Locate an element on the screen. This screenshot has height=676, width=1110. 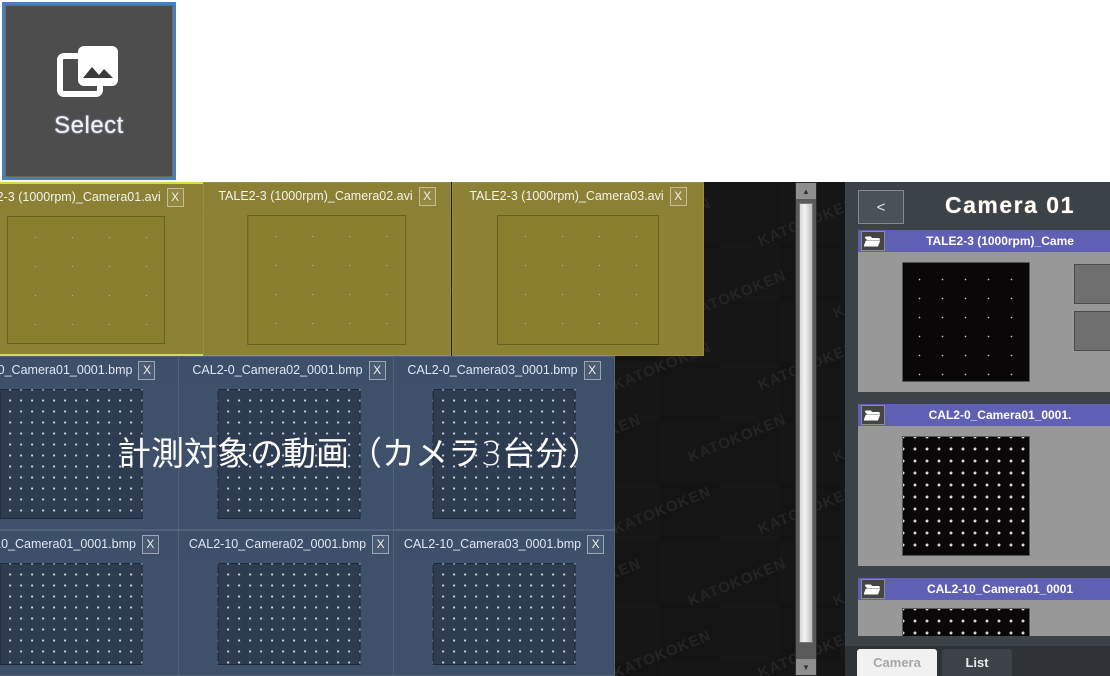
file-thumbnail-cell: 2-0_Camera01_0001.bmp X is located at coordinates (91, 443).